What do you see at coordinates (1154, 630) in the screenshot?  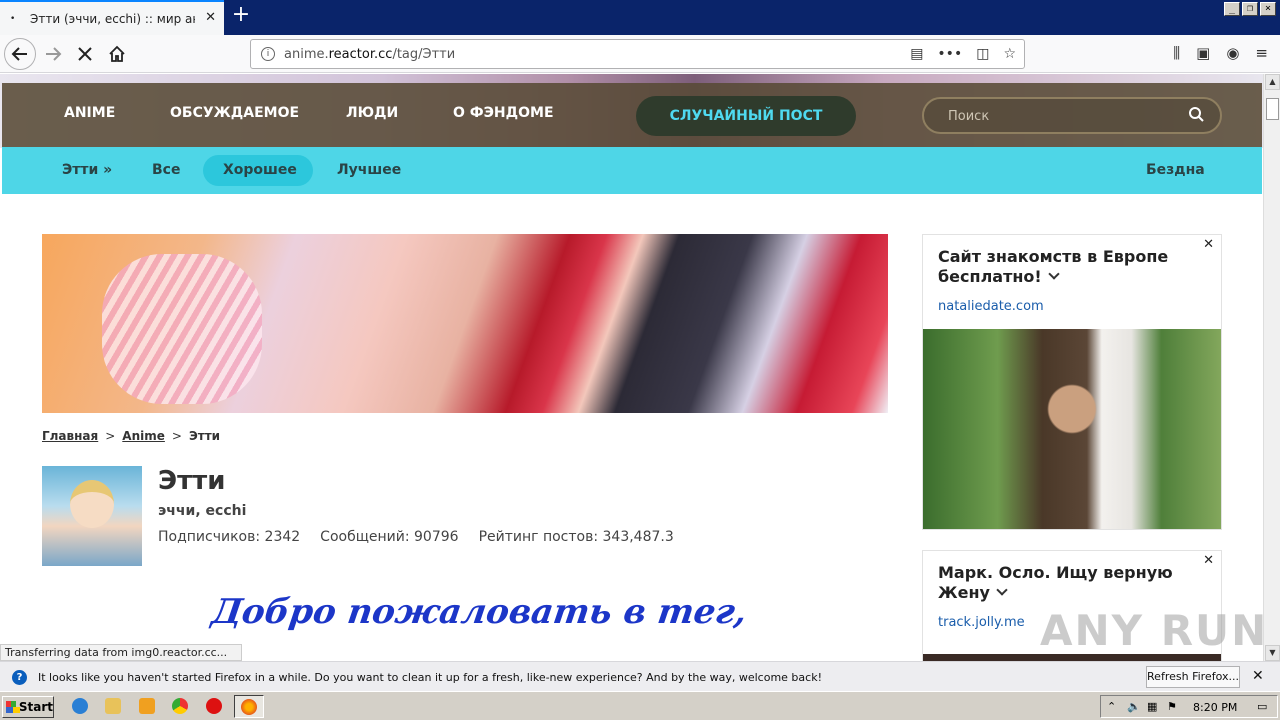 I see `watermark-logo: ANY RUN` at bounding box center [1154, 630].